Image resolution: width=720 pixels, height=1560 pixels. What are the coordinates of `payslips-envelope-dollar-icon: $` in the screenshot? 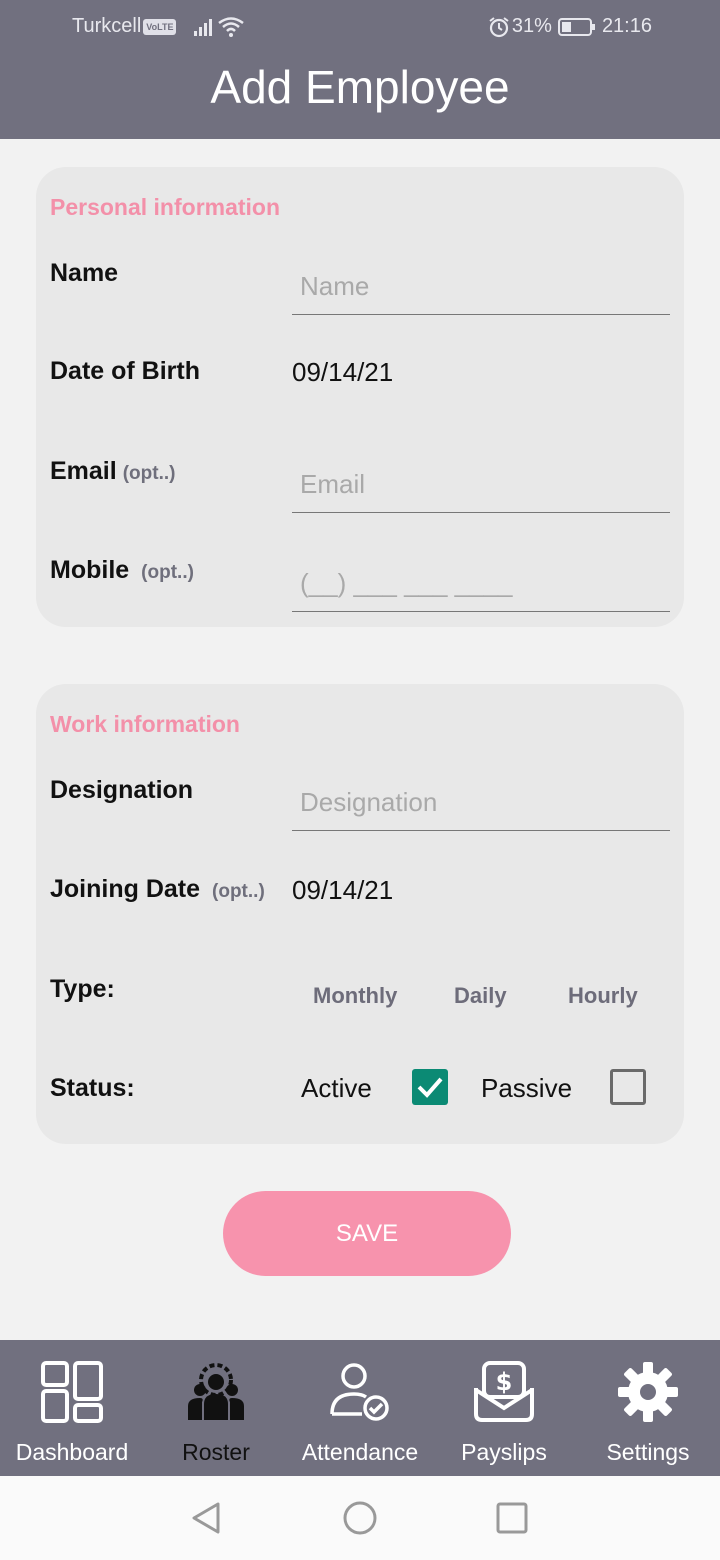 It's located at (504, 1391).